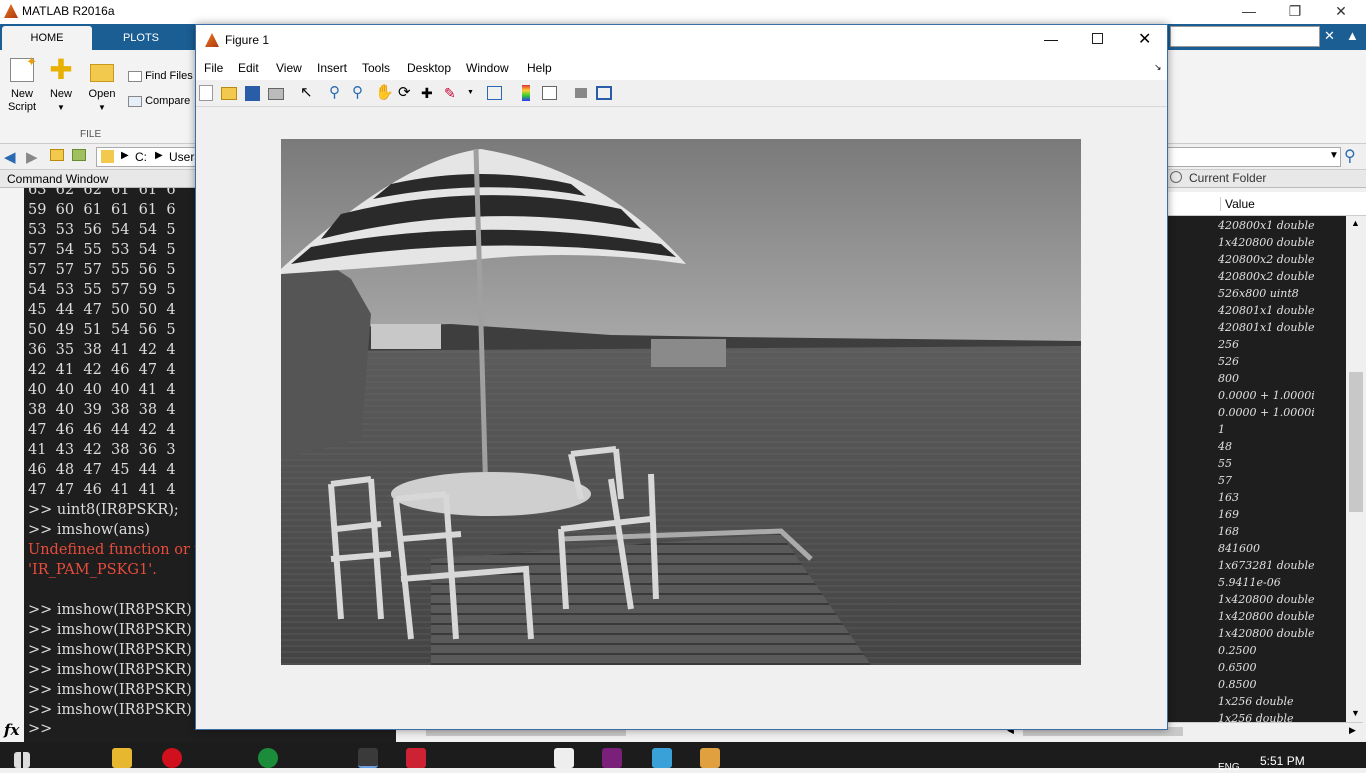 The height and width of the screenshot is (773, 1366). I want to click on restore-button: ❐, so click(1295, 12).